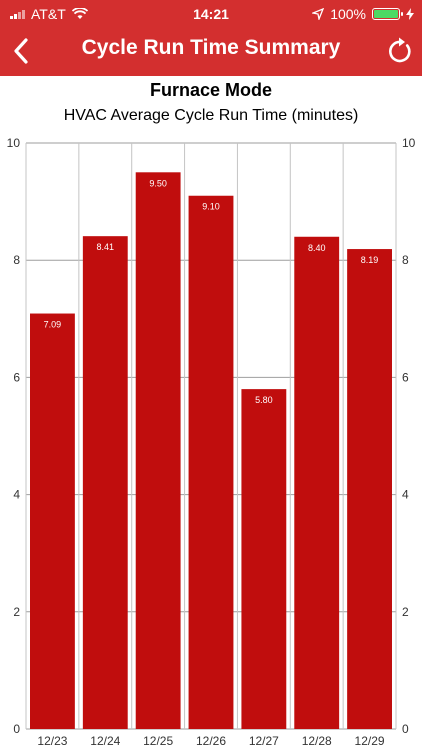 Image resolution: width=422 pixels, height=750 pixels. What do you see at coordinates (52, 741) in the screenshot?
I see `x-tick-label: 12/23` at bounding box center [52, 741].